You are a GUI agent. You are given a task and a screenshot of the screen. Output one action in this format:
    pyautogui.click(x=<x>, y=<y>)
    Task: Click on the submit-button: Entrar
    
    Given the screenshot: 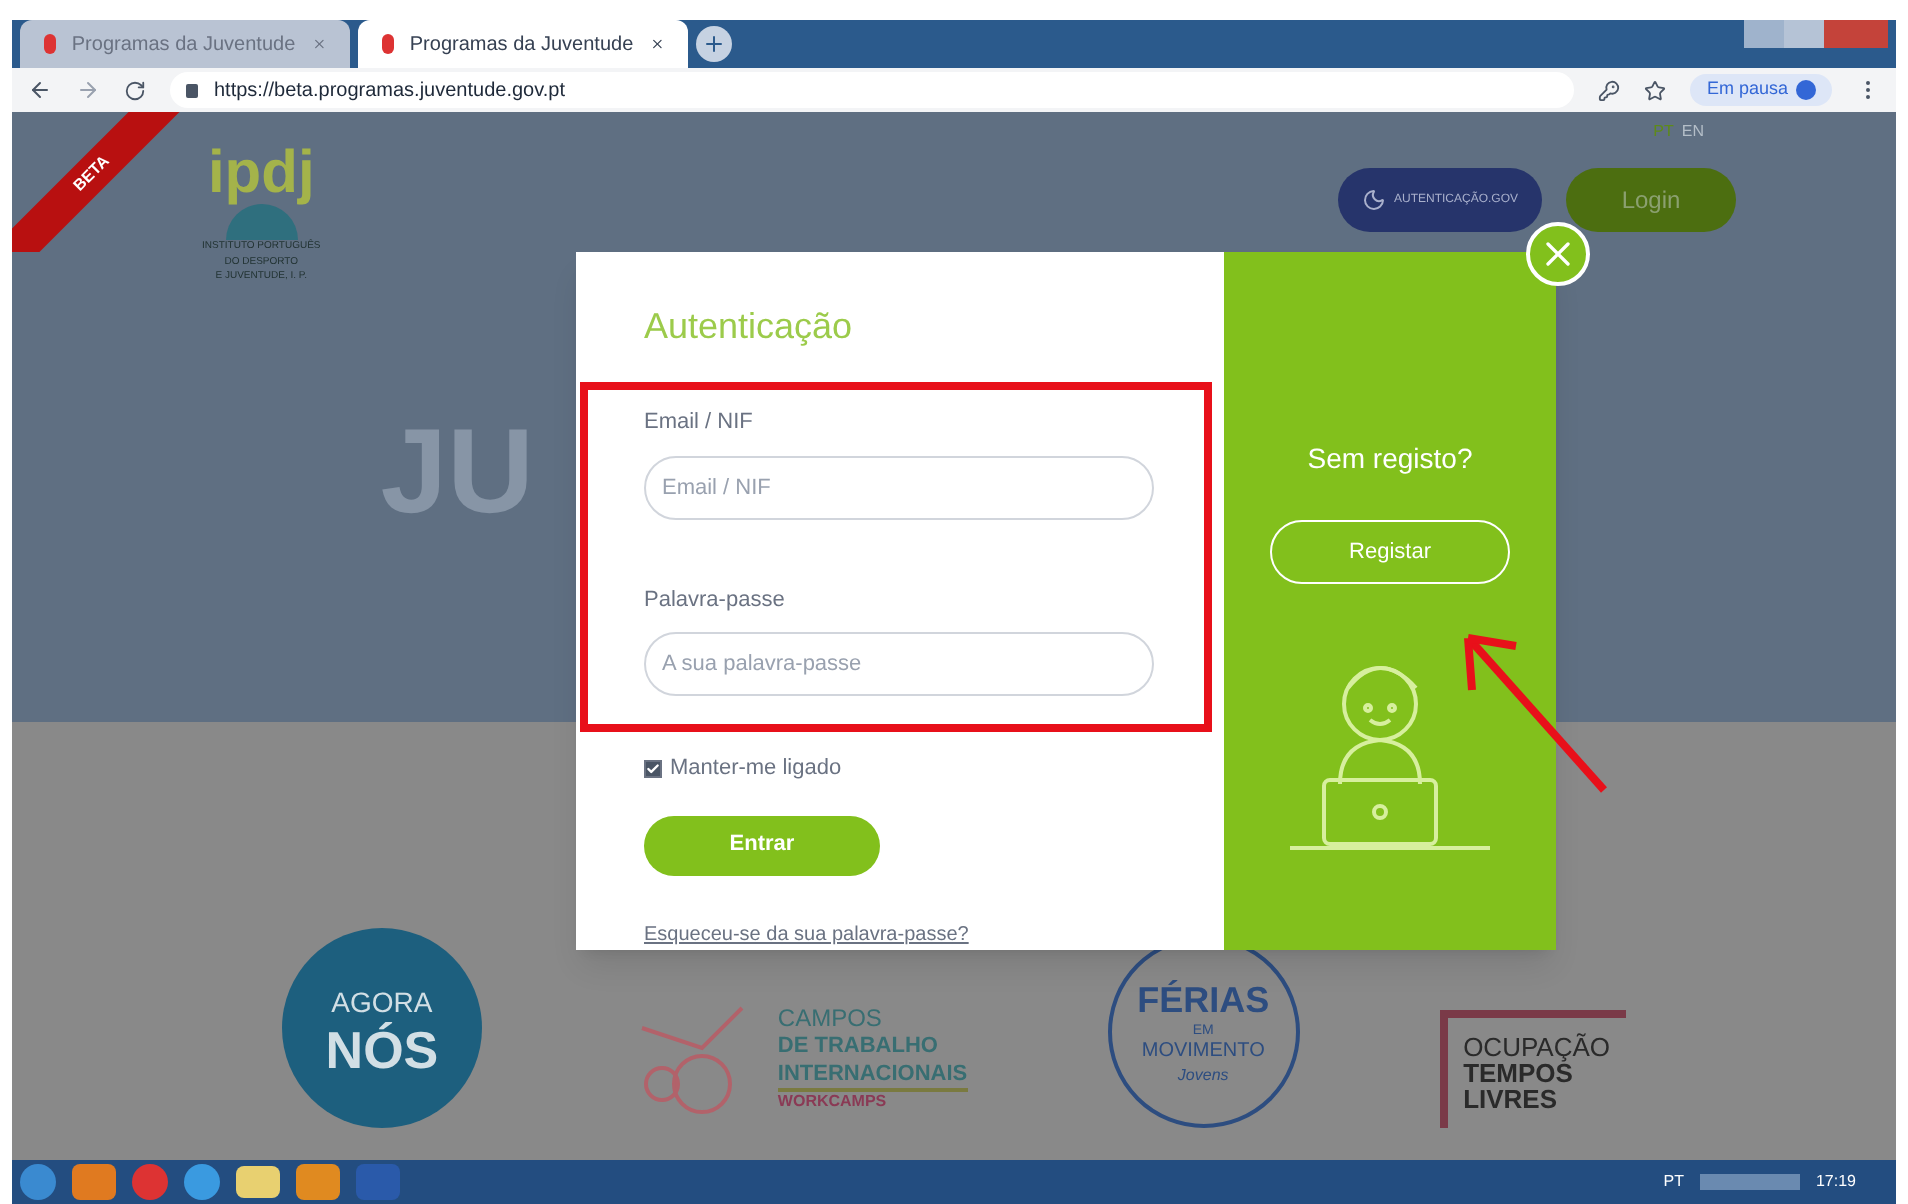 What is the action you would take?
    pyautogui.click(x=762, y=845)
    